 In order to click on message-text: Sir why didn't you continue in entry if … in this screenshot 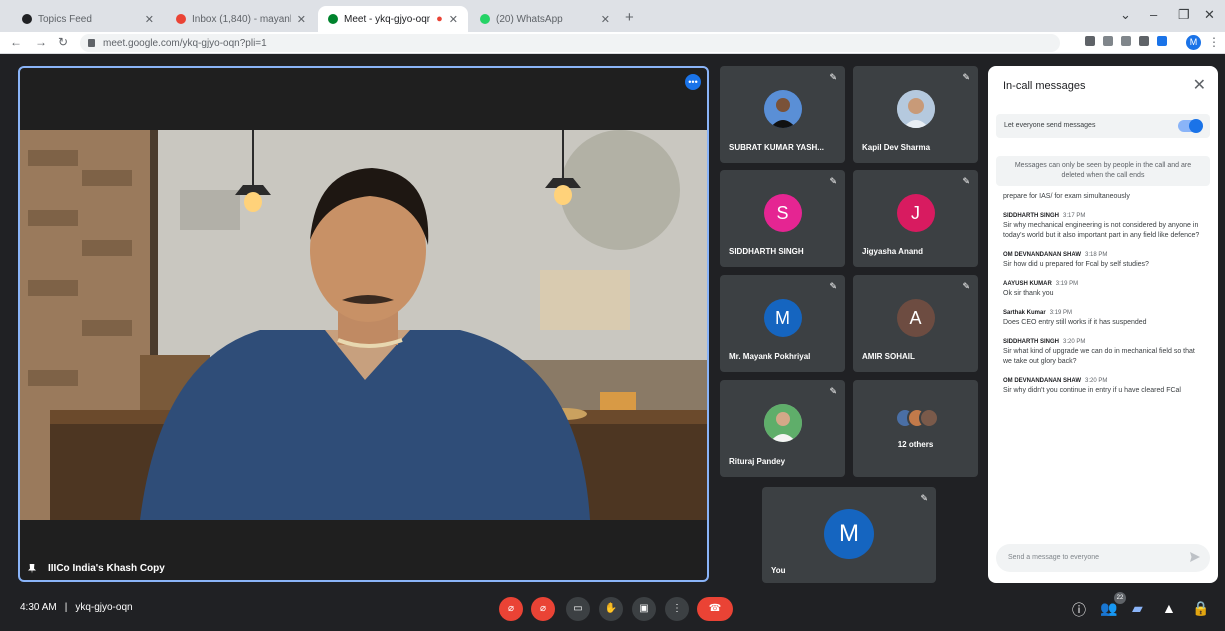, I will do `click(1092, 390)`.